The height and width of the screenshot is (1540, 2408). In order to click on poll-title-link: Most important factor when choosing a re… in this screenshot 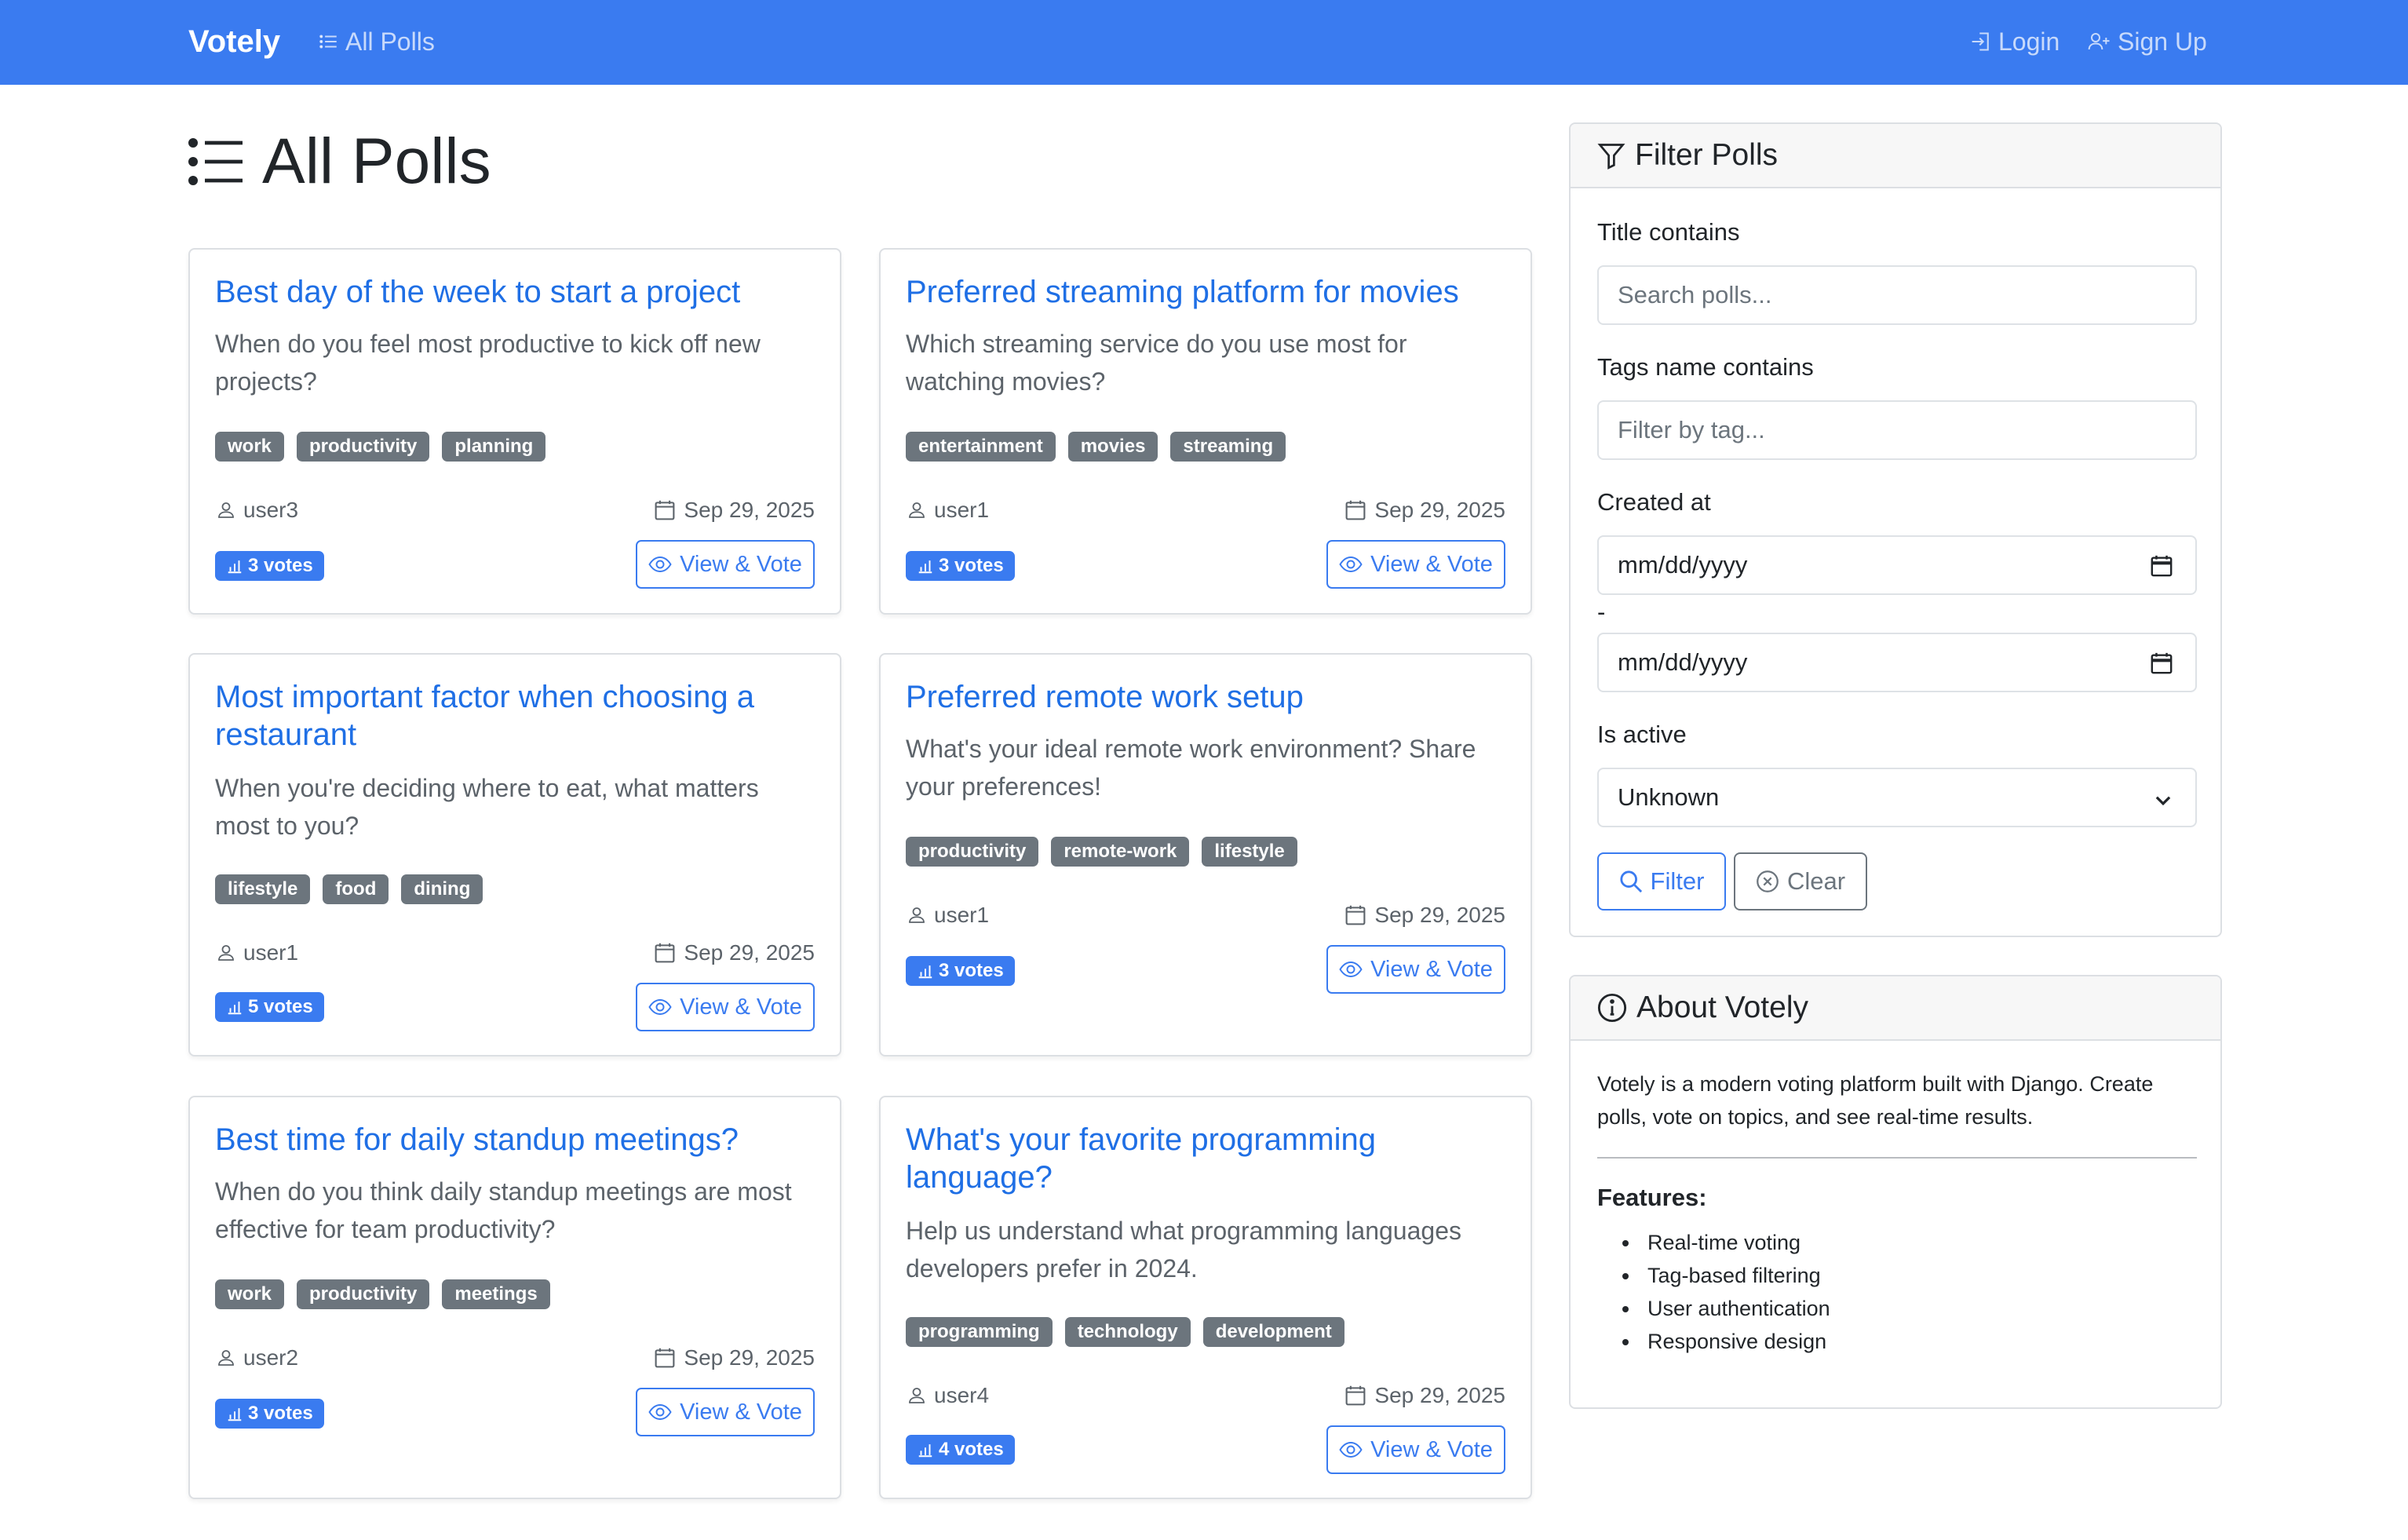, I will do `click(513, 716)`.